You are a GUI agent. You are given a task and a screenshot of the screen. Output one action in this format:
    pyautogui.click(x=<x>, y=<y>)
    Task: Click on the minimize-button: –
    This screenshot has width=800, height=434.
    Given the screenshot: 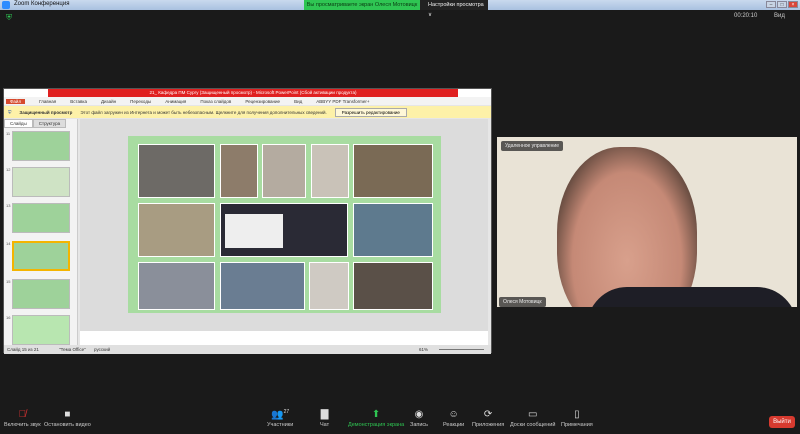 What is the action you would take?
    pyautogui.click(x=771, y=4)
    